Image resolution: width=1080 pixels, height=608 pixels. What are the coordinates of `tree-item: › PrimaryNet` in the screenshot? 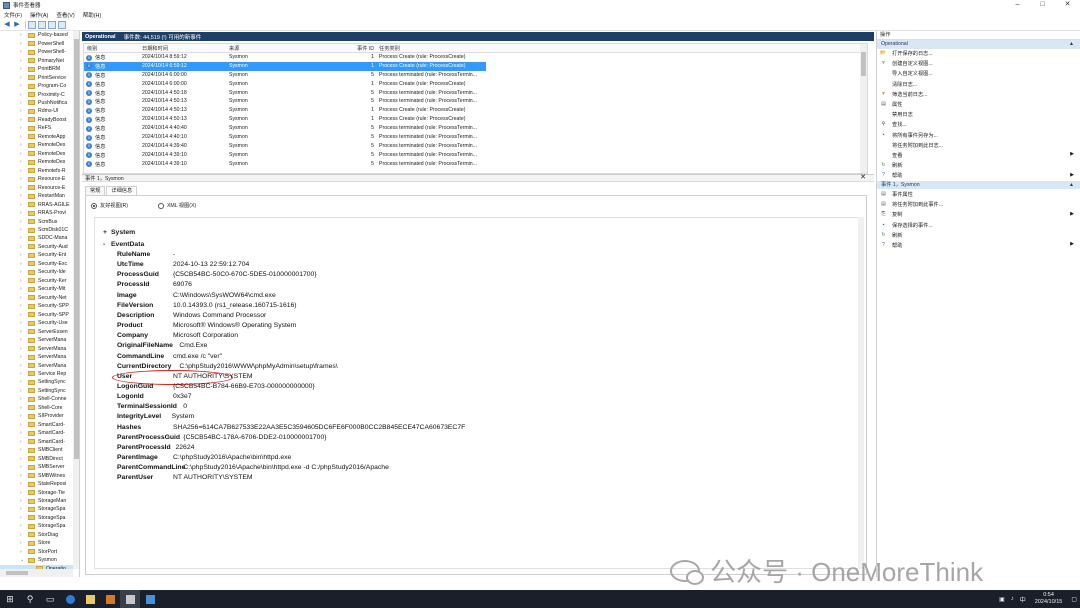 It's located at (36, 60).